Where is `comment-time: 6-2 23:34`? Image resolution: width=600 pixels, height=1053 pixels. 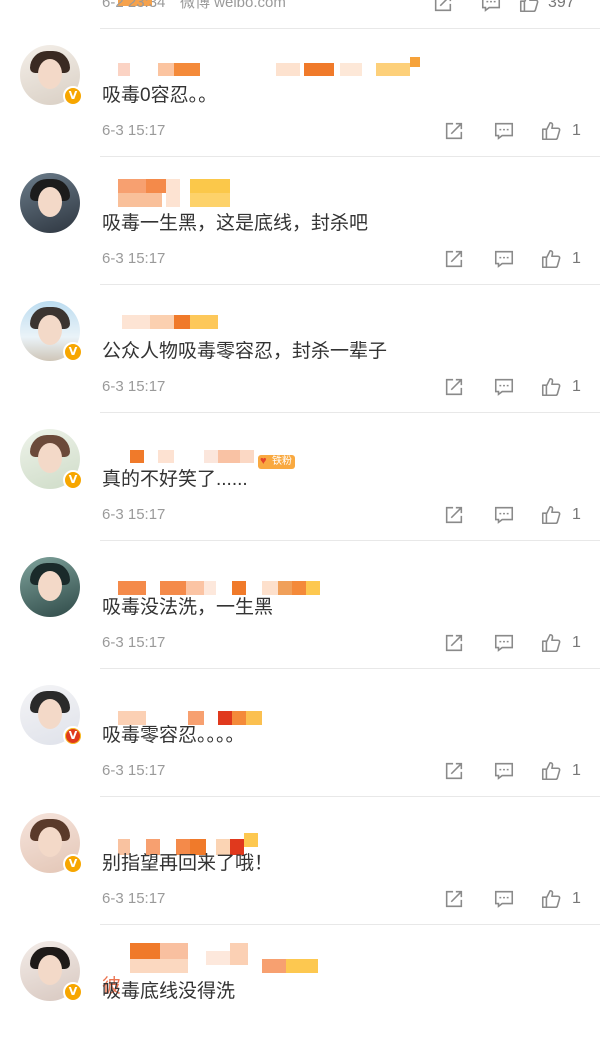 comment-time: 6-2 23:34 is located at coordinates (134, 5).